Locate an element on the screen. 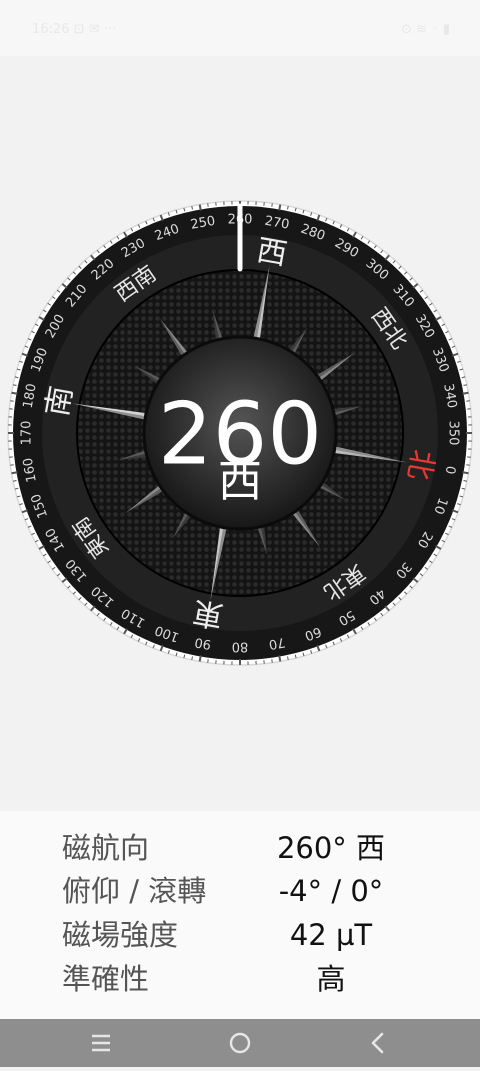 The height and width of the screenshot is (1071, 480). notification-icons: ⊡ ✉ ··· is located at coordinates (95, 29).